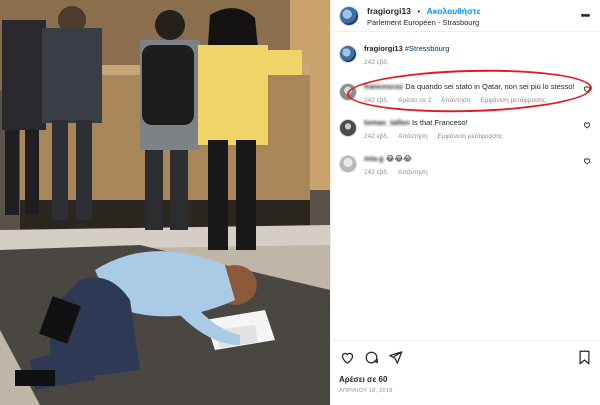 This screenshot has height=405, width=600. Describe the element at coordinates (398, 158) in the screenshot. I see `comment-emoji-text: 😂😂😂` at that location.